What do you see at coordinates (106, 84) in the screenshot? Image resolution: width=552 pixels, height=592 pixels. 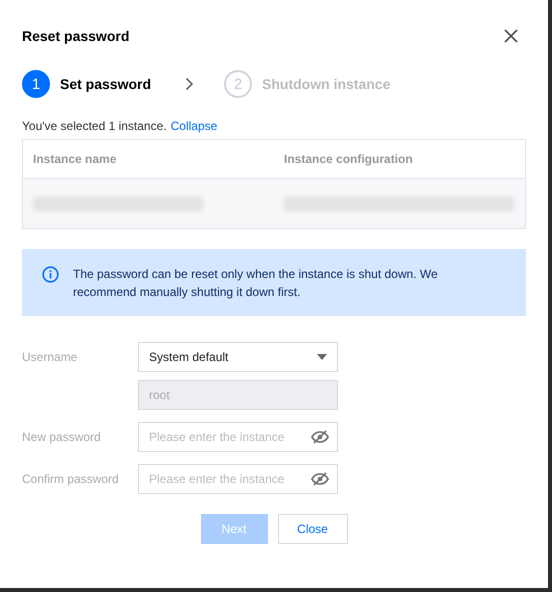 I see `step-label: Set password` at bounding box center [106, 84].